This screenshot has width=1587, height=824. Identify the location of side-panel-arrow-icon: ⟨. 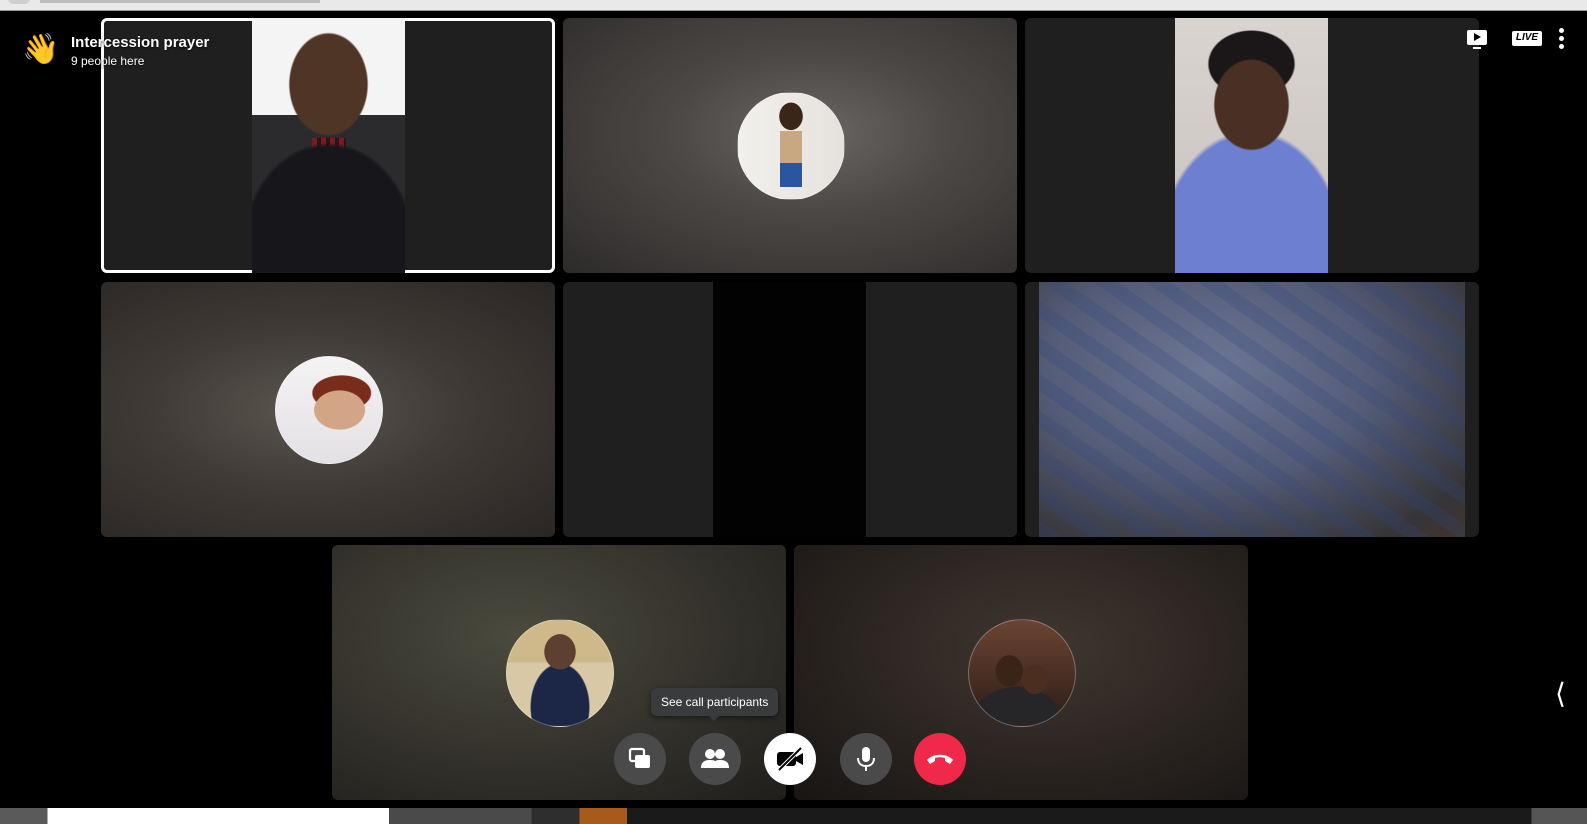
(1560, 694).